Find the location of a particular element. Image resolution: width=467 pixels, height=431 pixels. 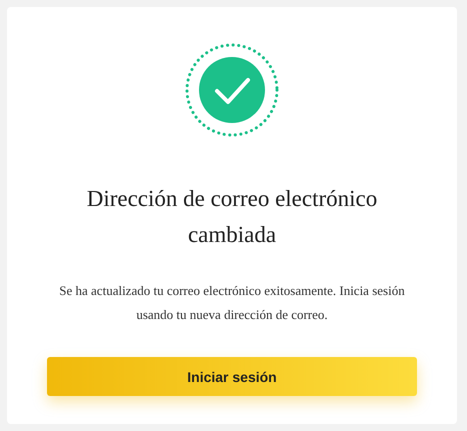

sign-in-button: Iniciar sesión is located at coordinates (232, 376).